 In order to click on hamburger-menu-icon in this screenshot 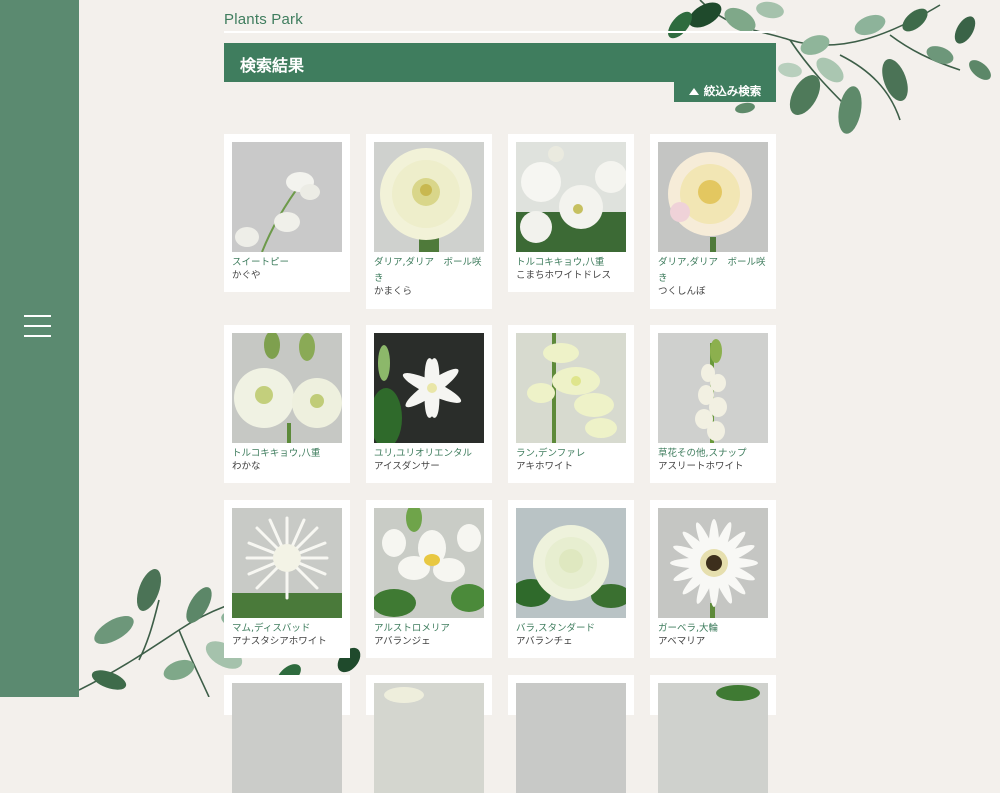, I will do `click(37, 326)`.